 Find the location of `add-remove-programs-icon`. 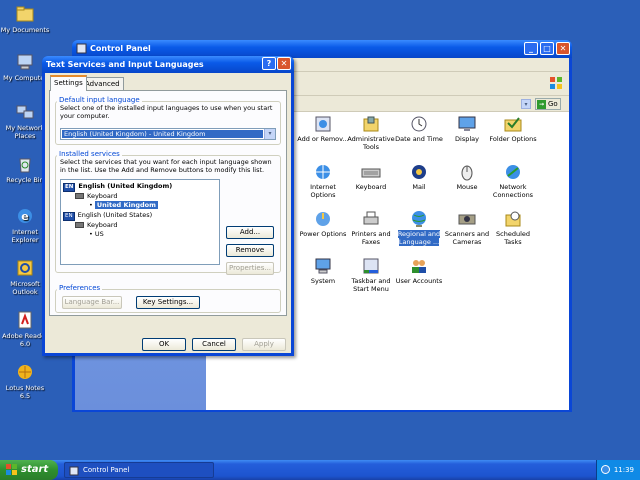

add-remove-programs-icon is located at coordinates (323, 124).